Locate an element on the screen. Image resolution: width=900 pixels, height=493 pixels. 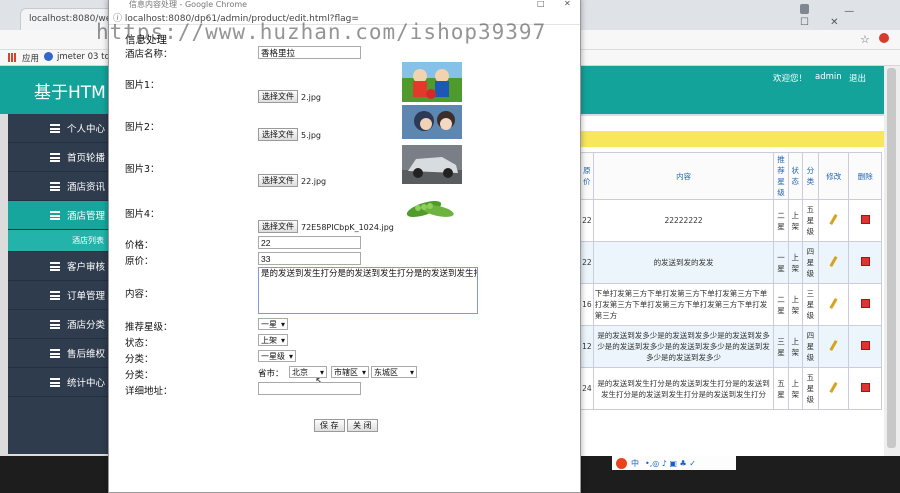
sidebar-item-after-sales: 售后维权 is located at coordinates (58, 353).